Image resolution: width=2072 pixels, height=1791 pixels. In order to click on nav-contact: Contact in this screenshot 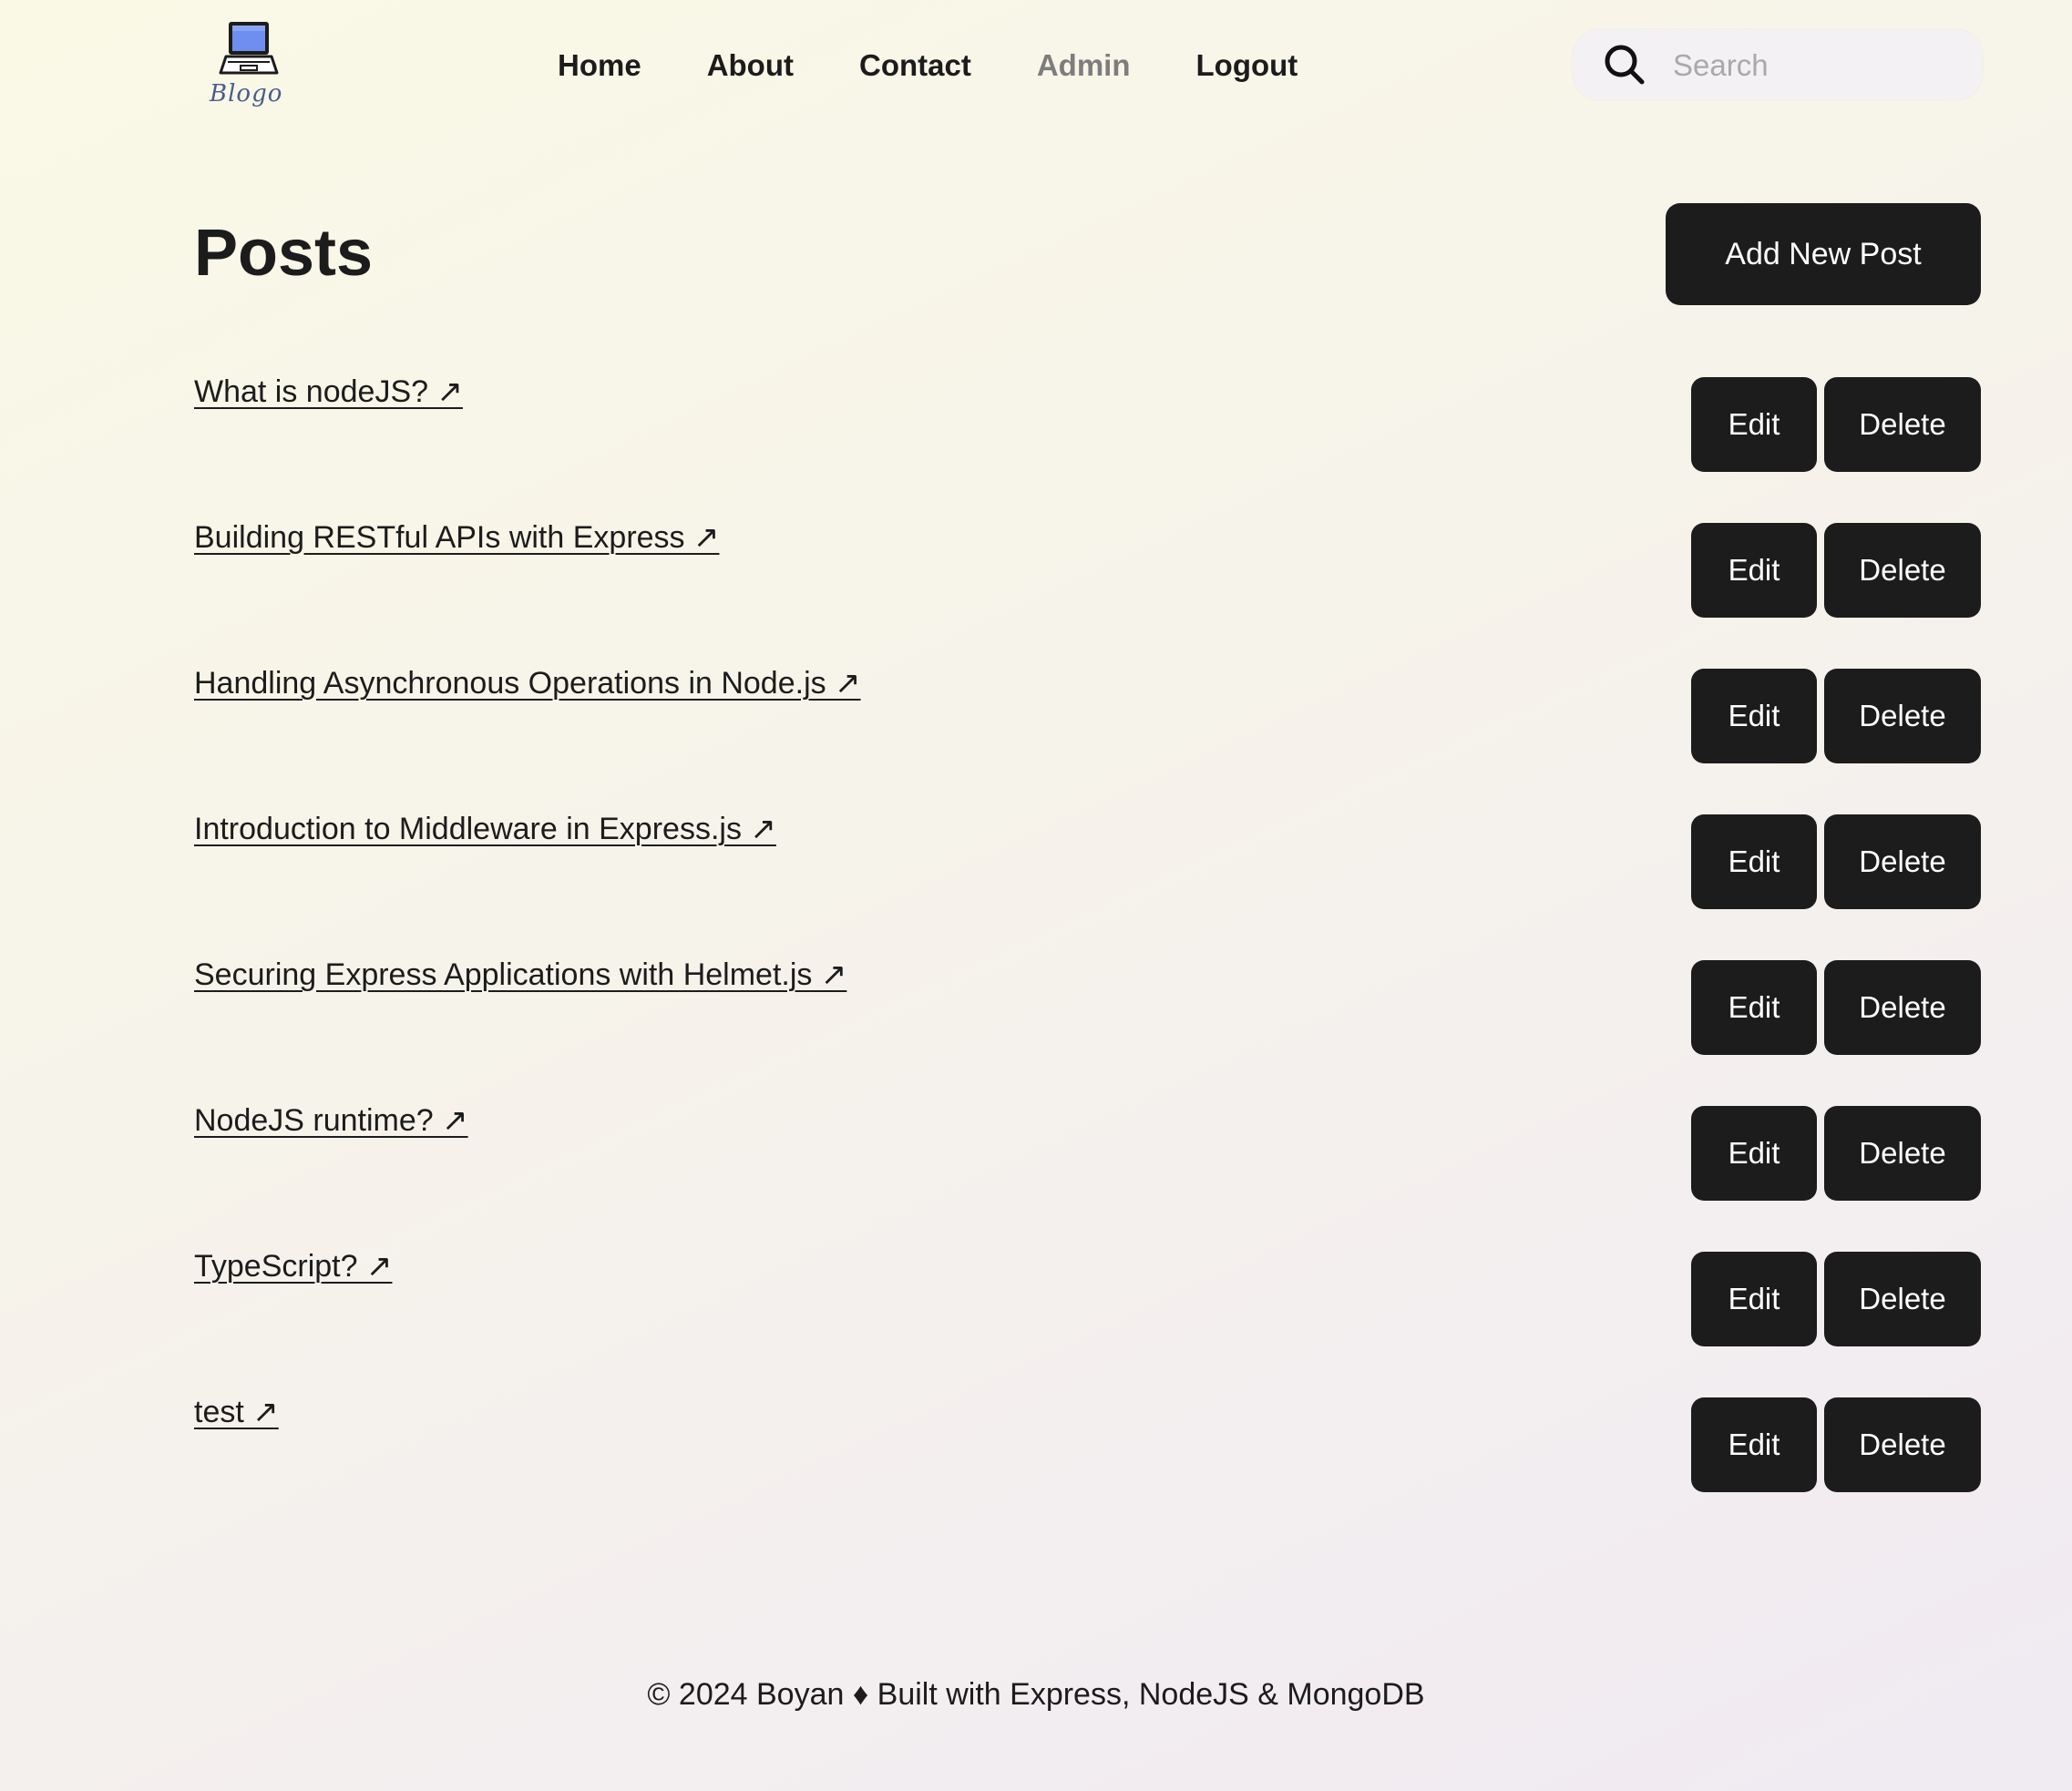, I will do `click(915, 65)`.